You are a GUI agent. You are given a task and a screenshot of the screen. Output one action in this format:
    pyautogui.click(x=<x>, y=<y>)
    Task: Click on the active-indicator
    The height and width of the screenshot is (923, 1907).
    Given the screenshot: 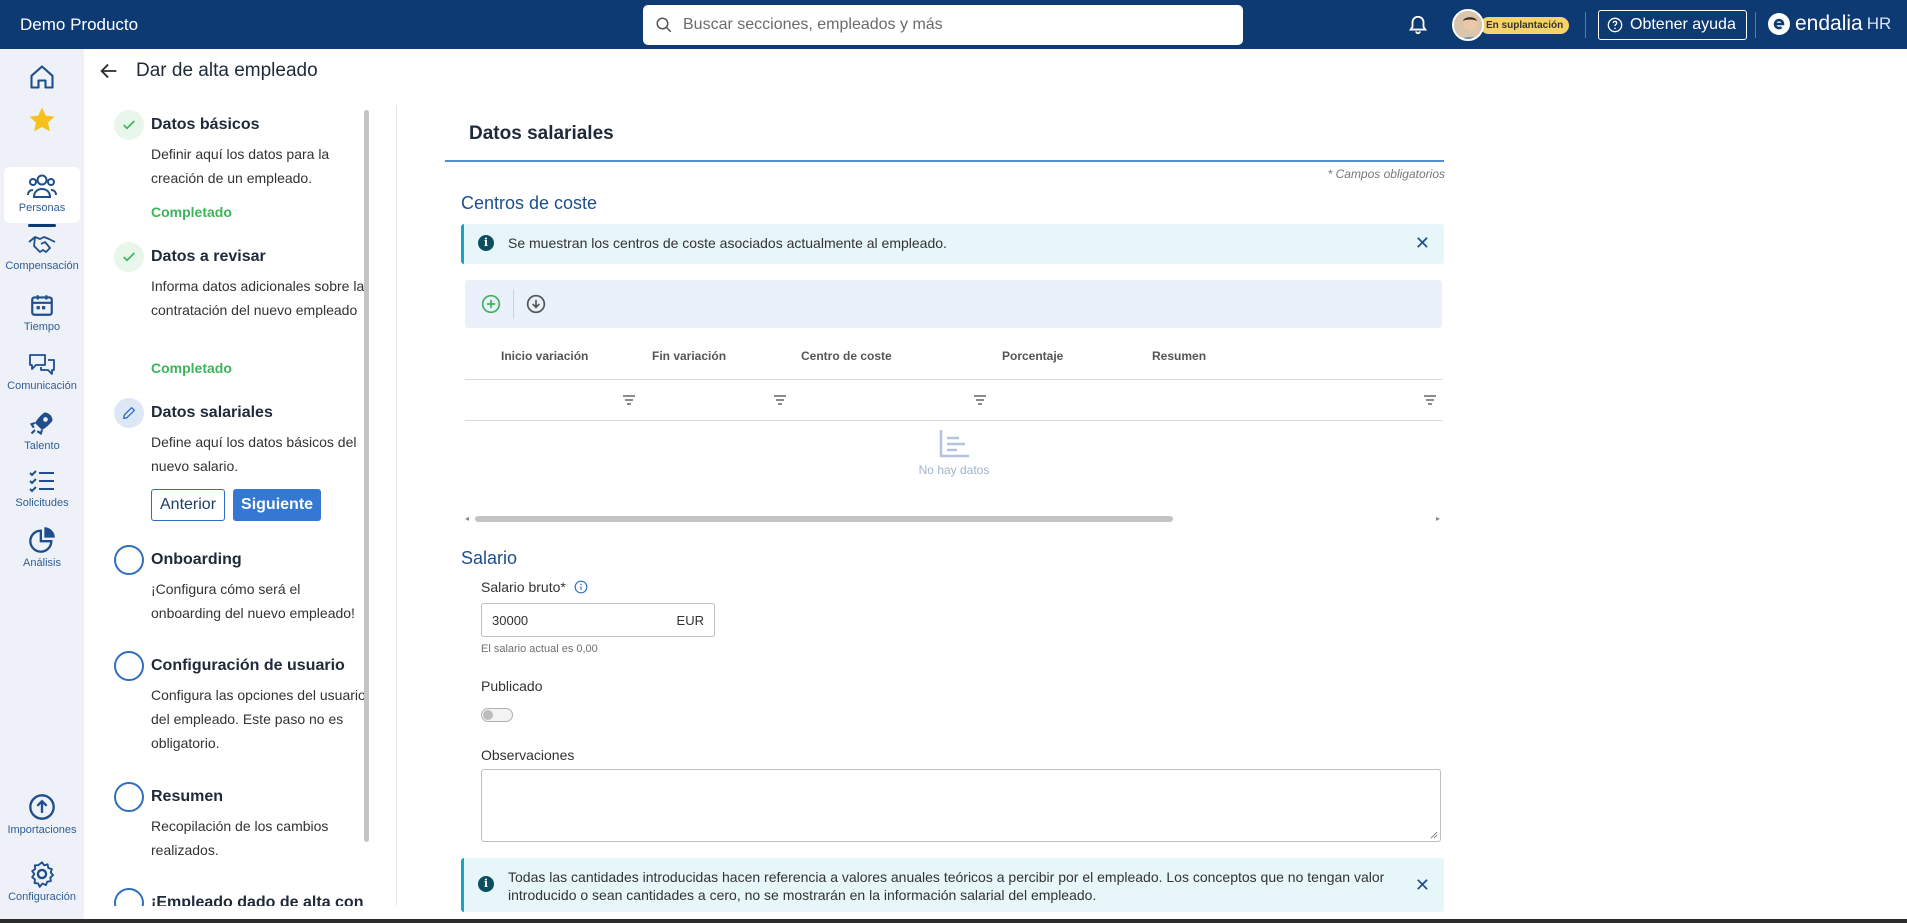 What is the action you would take?
    pyautogui.click(x=42, y=225)
    